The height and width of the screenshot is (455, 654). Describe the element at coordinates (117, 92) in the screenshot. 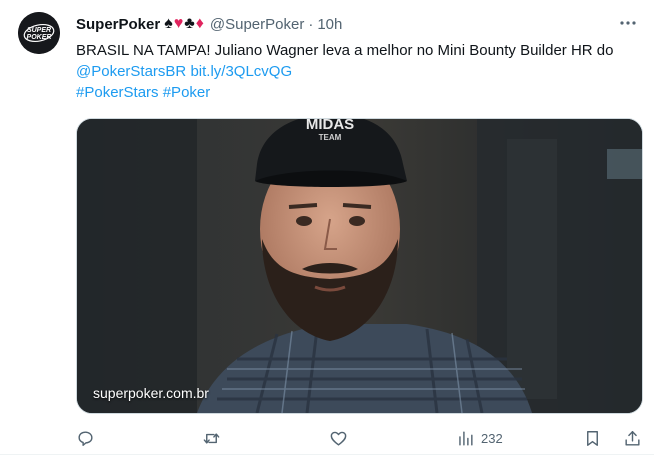

I see `hashtag-pokerstars: #PokerStars` at that location.